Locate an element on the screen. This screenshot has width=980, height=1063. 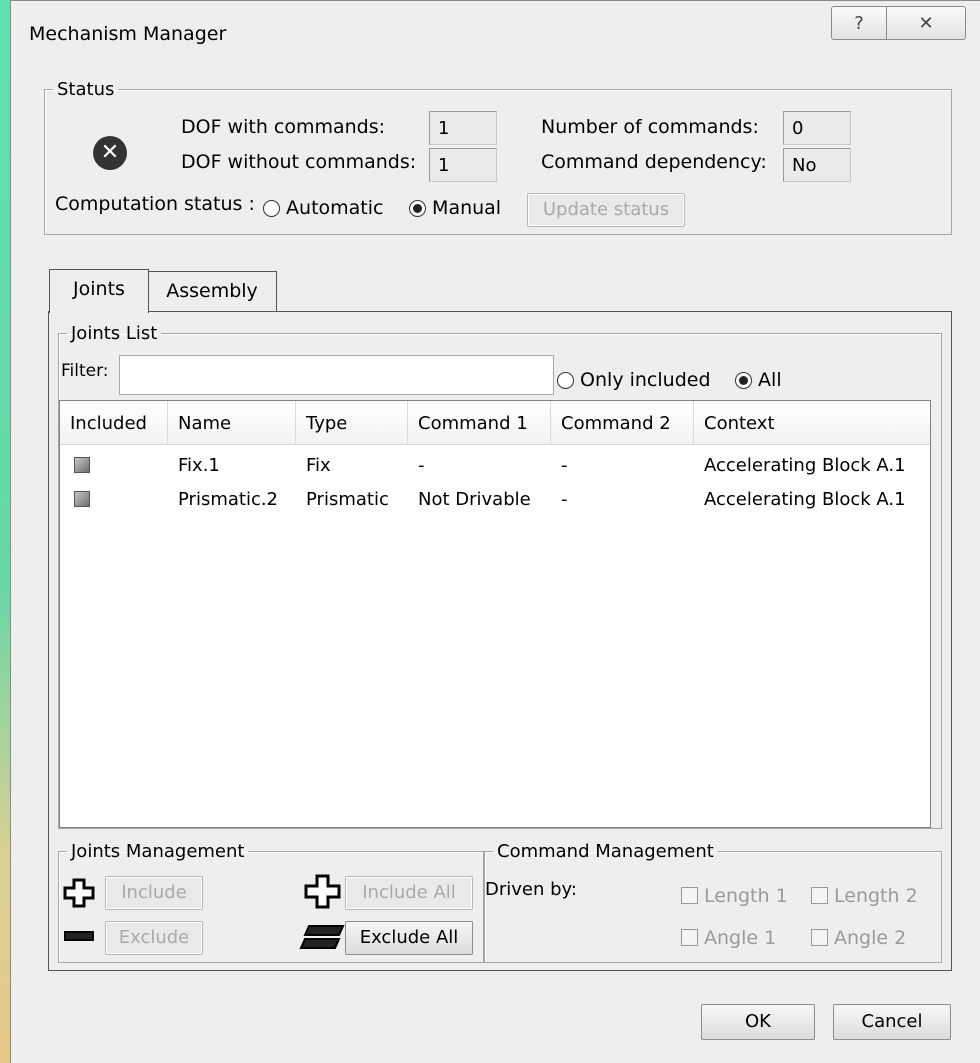
only-included-label: Only included is located at coordinates (645, 380).